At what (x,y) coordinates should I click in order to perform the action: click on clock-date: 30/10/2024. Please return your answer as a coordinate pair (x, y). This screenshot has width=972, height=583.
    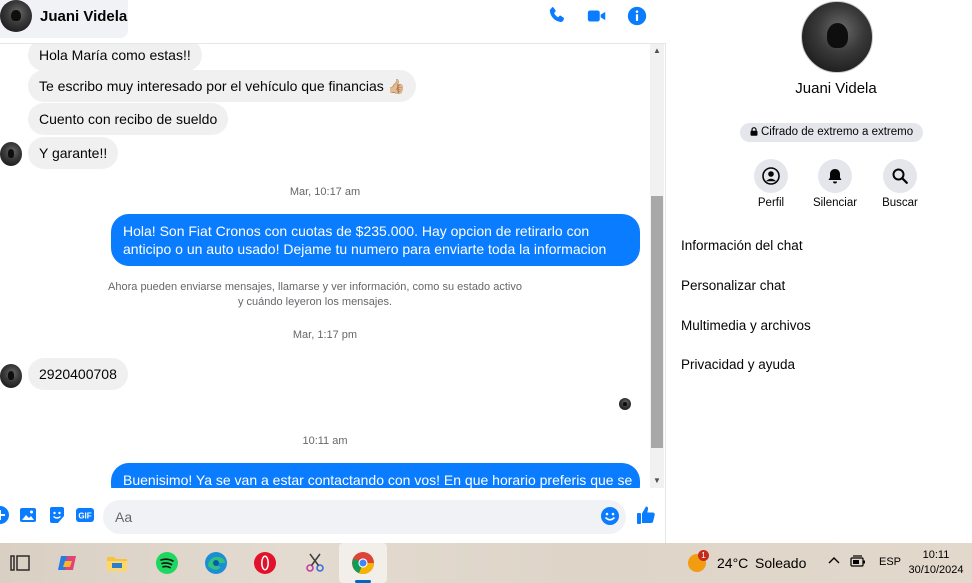
    Looking at the image, I should click on (936, 570).